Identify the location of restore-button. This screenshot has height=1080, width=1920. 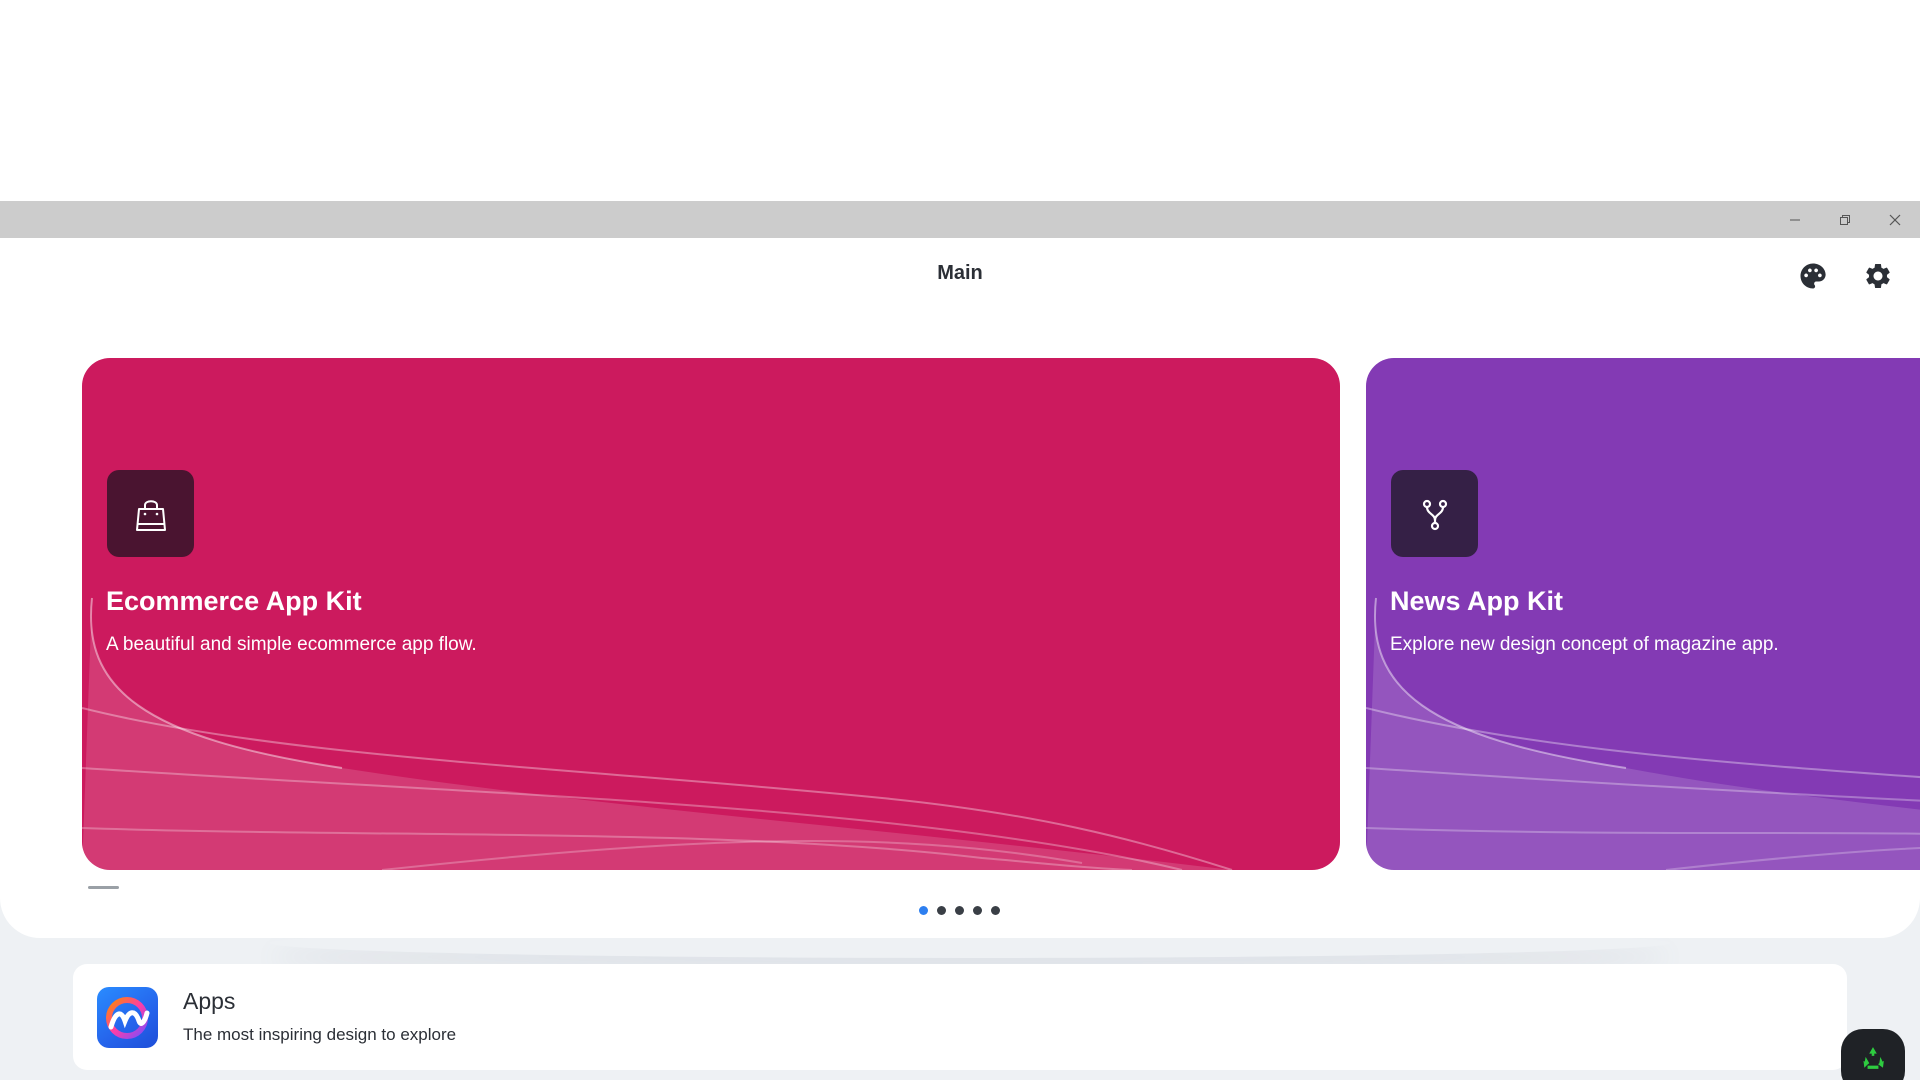
(1845, 219).